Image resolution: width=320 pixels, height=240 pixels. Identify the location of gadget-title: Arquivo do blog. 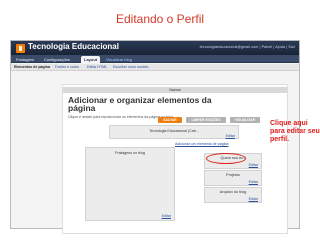
(233, 192).